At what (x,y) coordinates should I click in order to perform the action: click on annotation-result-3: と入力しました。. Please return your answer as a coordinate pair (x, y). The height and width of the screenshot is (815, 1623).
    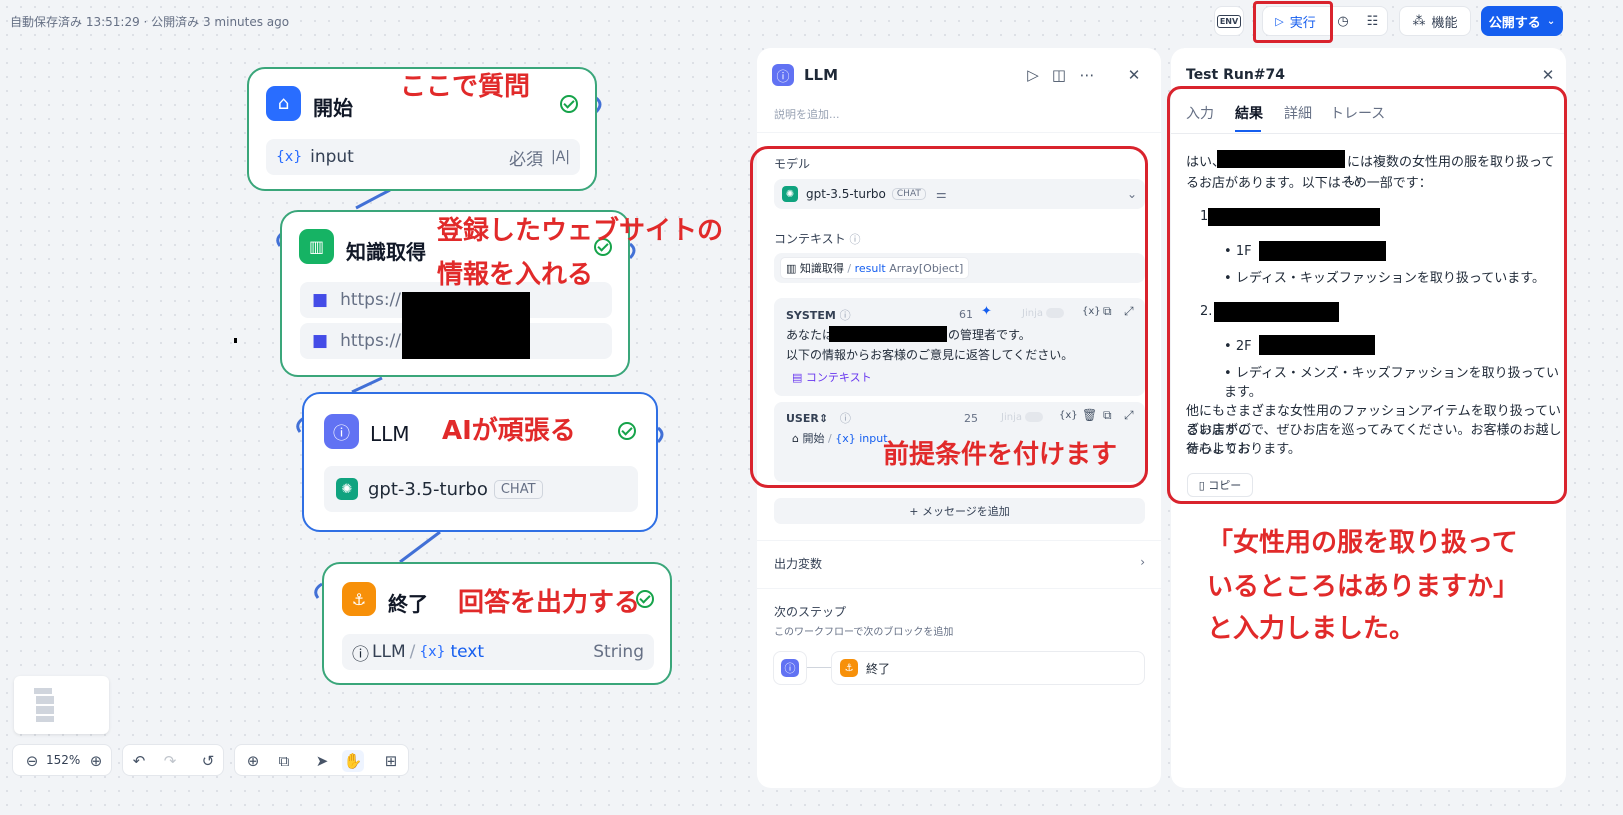
    Looking at the image, I should click on (1311, 629).